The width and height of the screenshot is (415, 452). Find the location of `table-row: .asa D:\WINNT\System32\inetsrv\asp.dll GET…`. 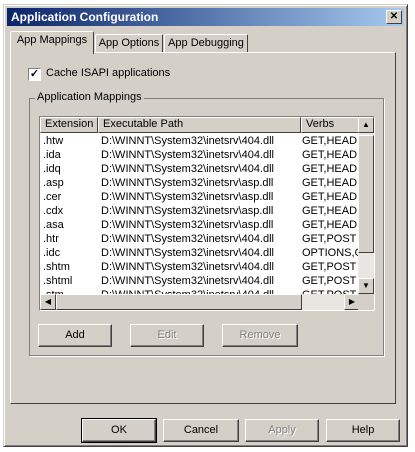

table-row: .asa D:\WINNT\System32\inetsrv\asp.dll GET… is located at coordinates (200, 225).